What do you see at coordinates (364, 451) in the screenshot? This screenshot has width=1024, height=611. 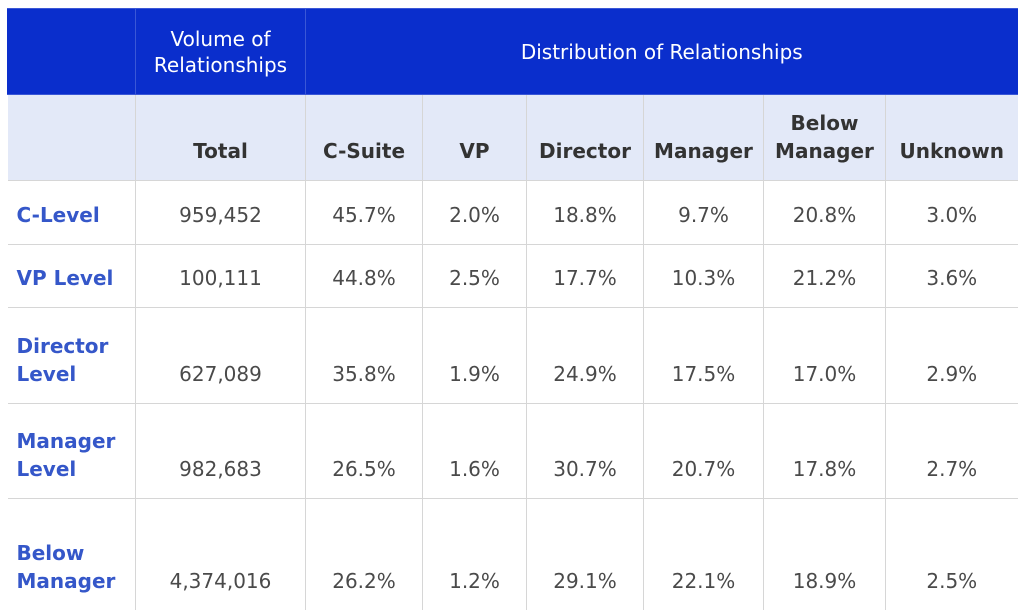 I see `percent-cell: 26.5%` at bounding box center [364, 451].